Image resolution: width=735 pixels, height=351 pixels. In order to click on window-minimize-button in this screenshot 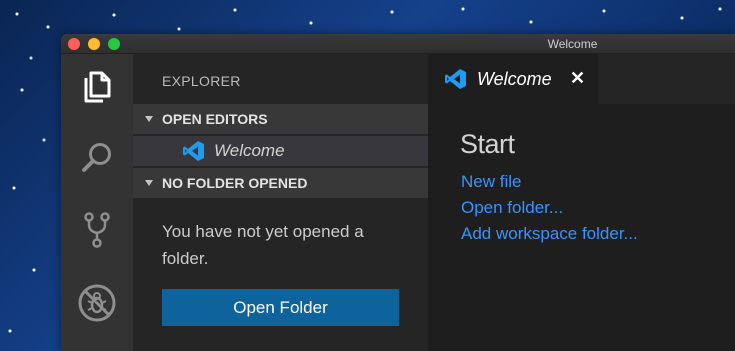, I will do `click(94, 44)`.